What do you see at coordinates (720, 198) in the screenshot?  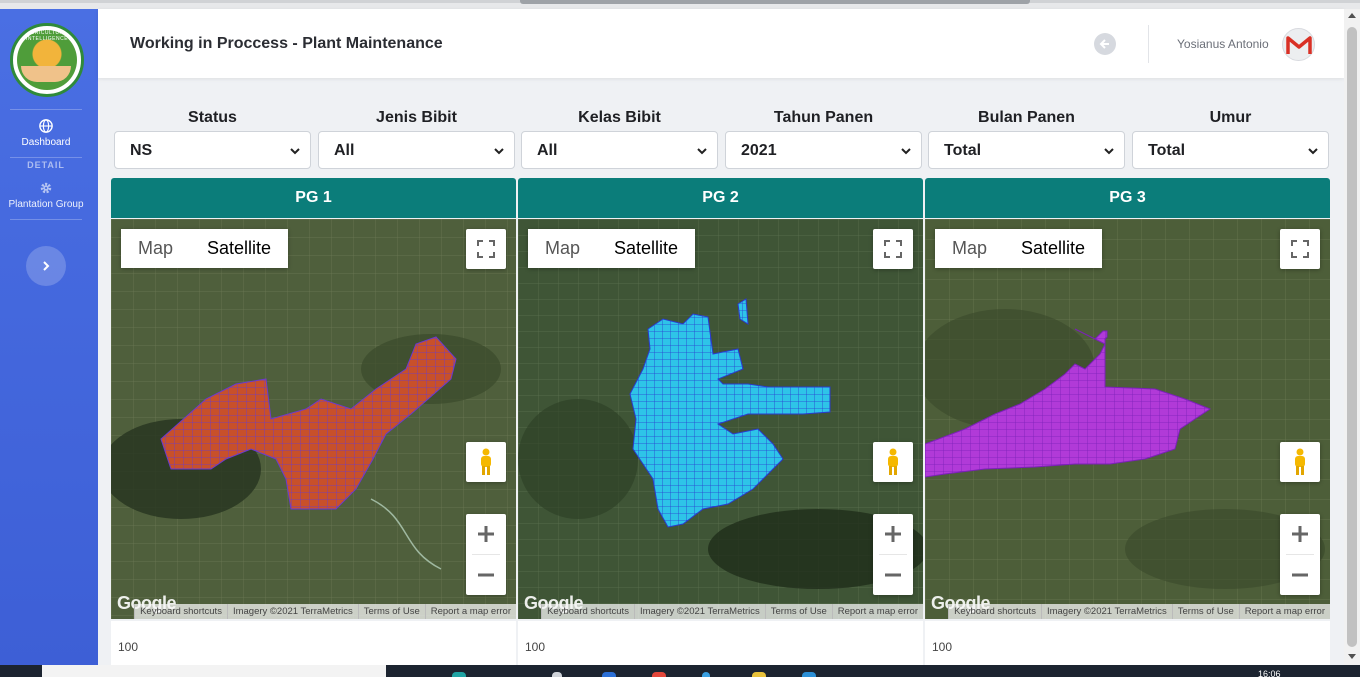 I see `panel-title: PG 2` at bounding box center [720, 198].